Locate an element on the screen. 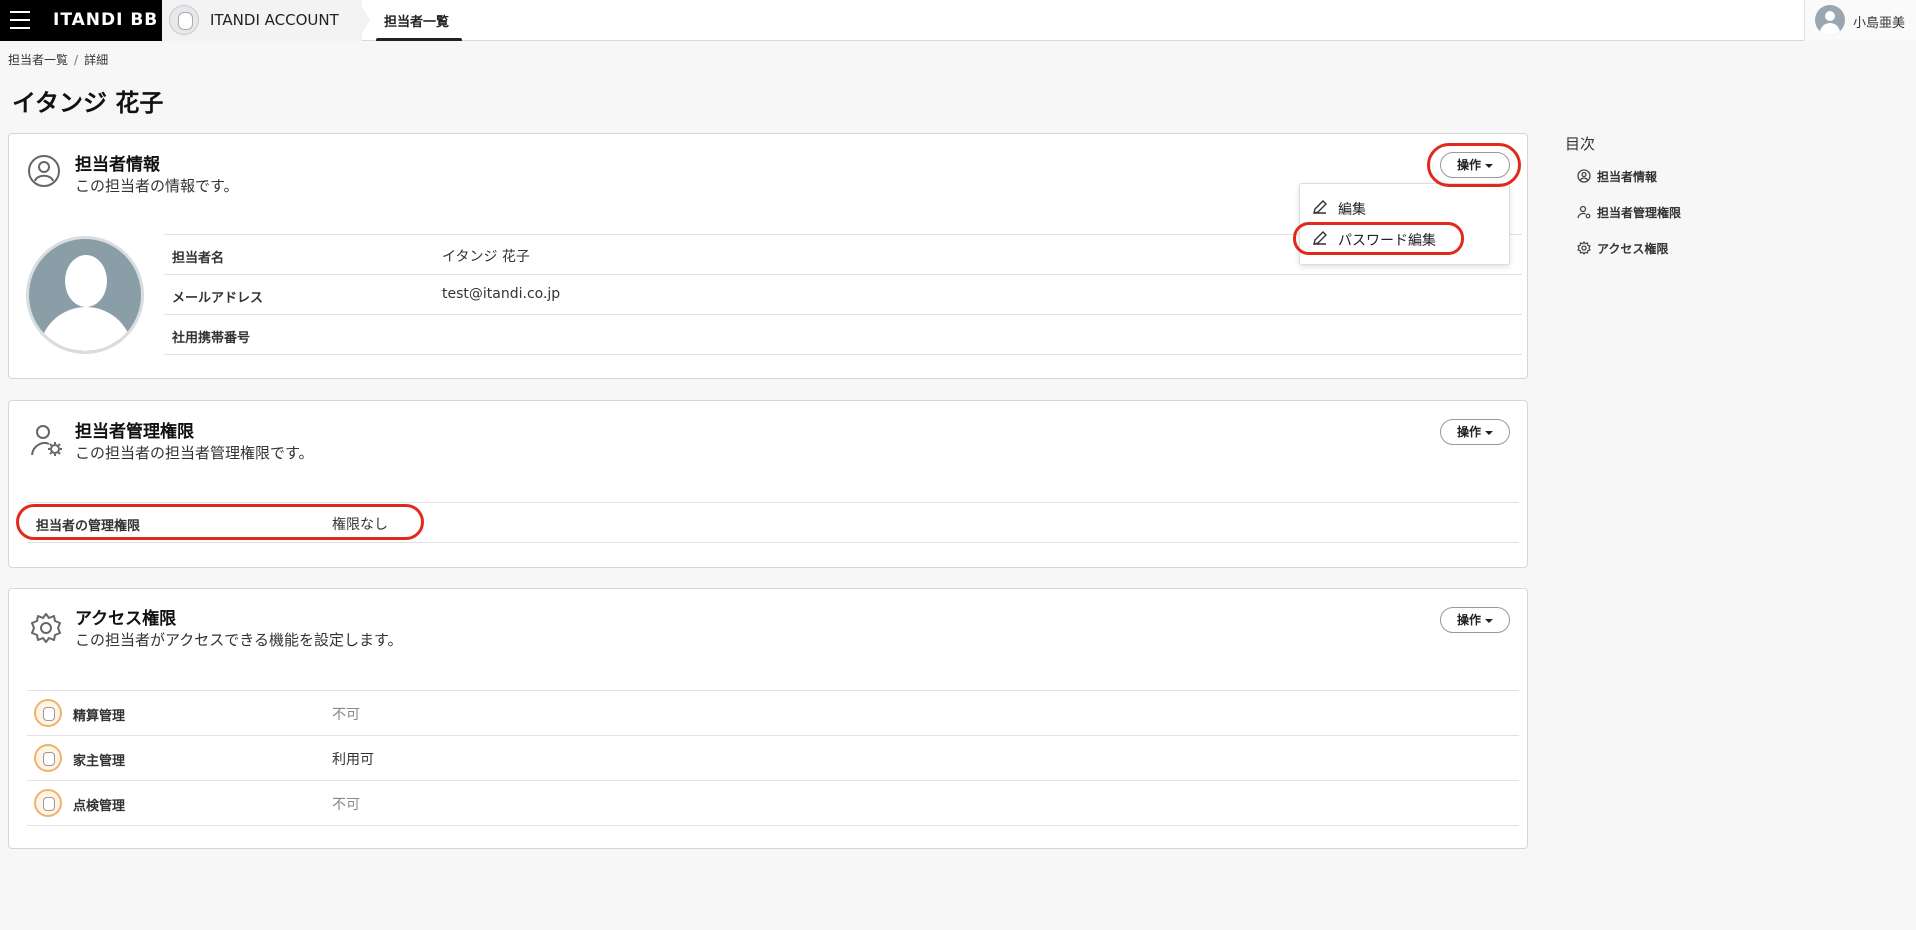 The width and height of the screenshot is (1916, 930). top-header: ITANDI BB ITANDI ACCOUNT 担当者一覧 小島亜美 is located at coordinates (958, 20).